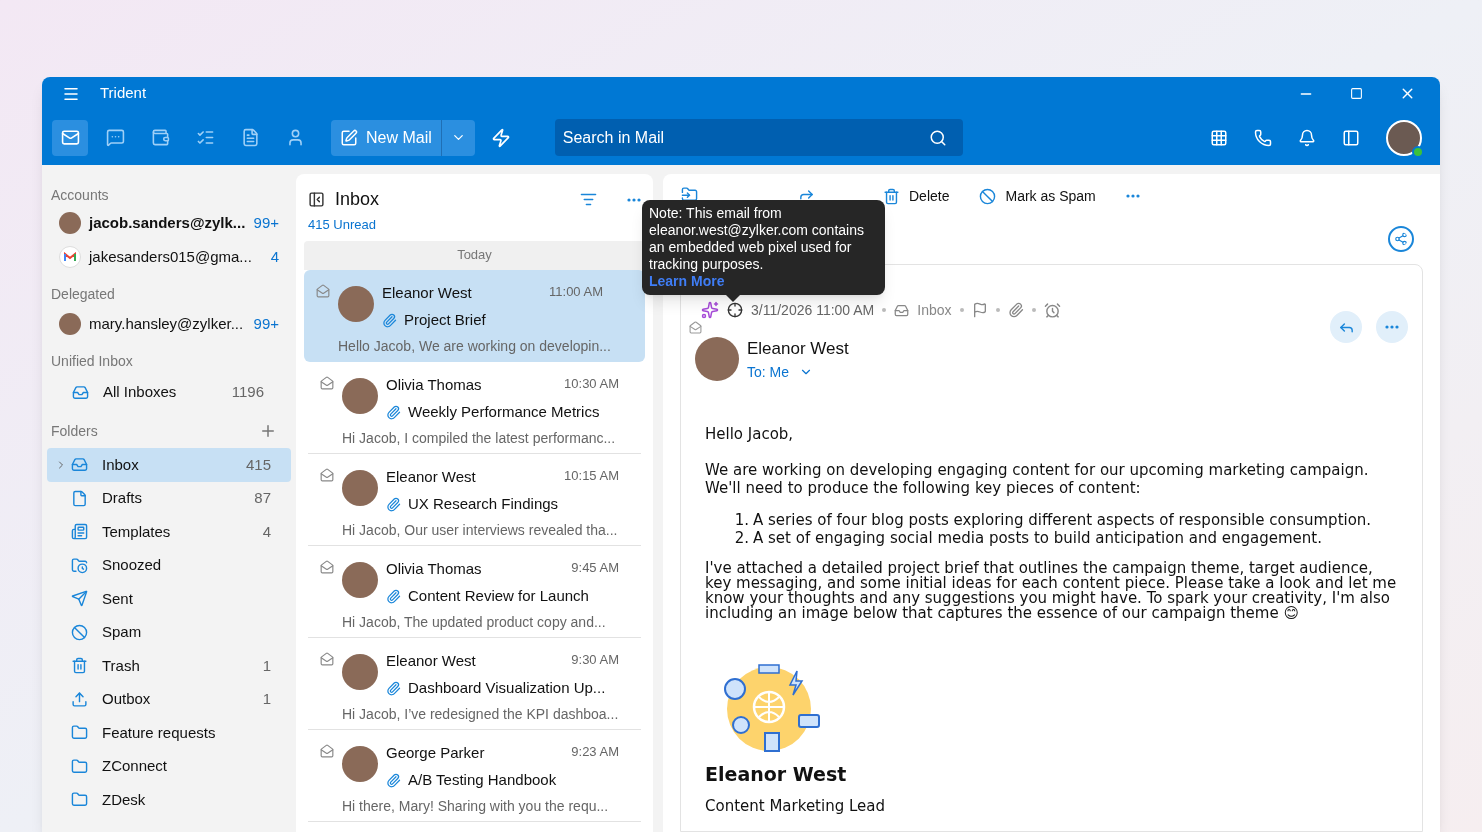 The image size is (1482, 832). Describe the element at coordinates (735, 310) in the screenshot. I see `tracking-icon` at that location.